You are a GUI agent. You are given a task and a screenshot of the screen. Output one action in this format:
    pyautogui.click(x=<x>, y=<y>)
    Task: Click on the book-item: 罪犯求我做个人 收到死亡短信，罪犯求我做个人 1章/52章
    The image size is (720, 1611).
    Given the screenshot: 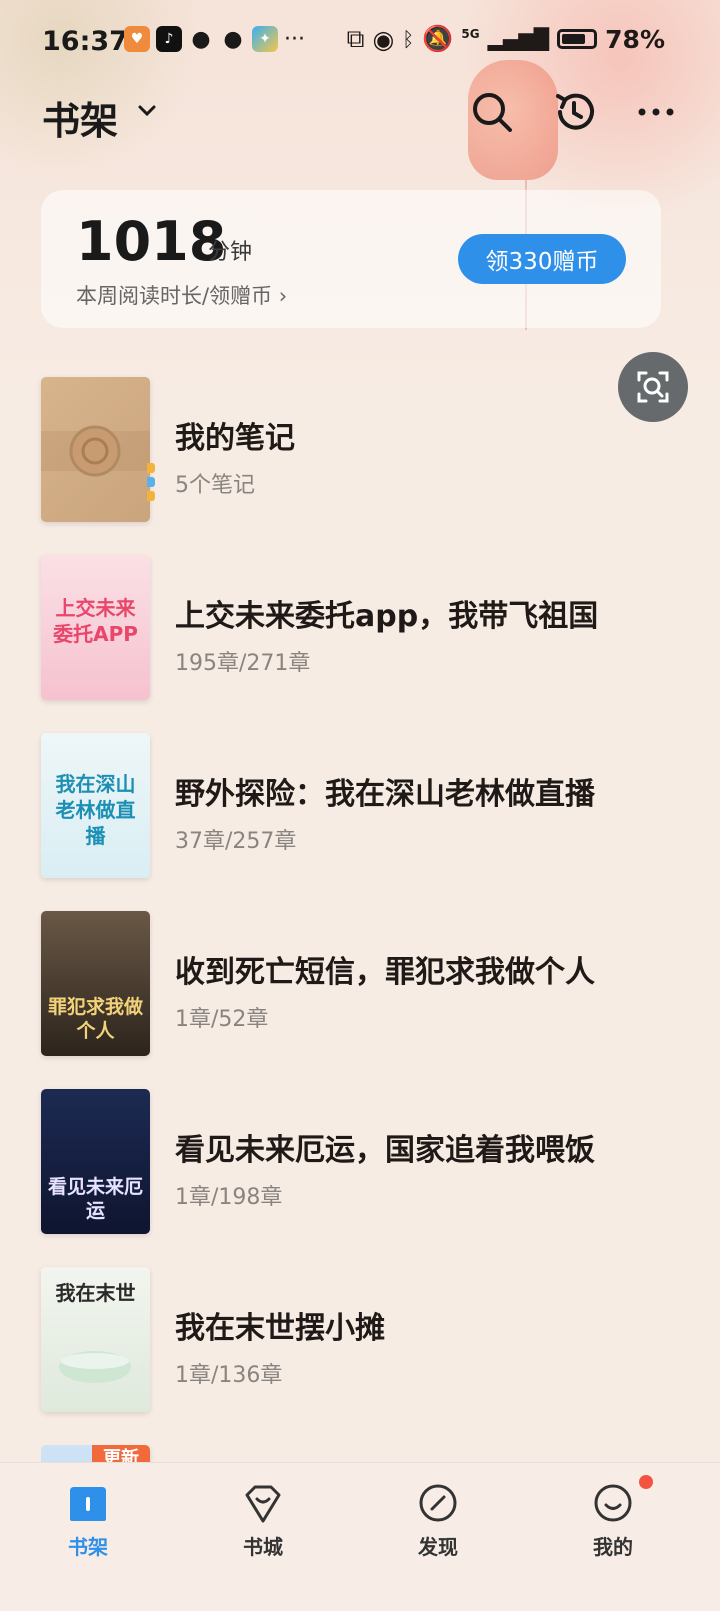 What is the action you would take?
    pyautogui.click(x=361, y=984)
    